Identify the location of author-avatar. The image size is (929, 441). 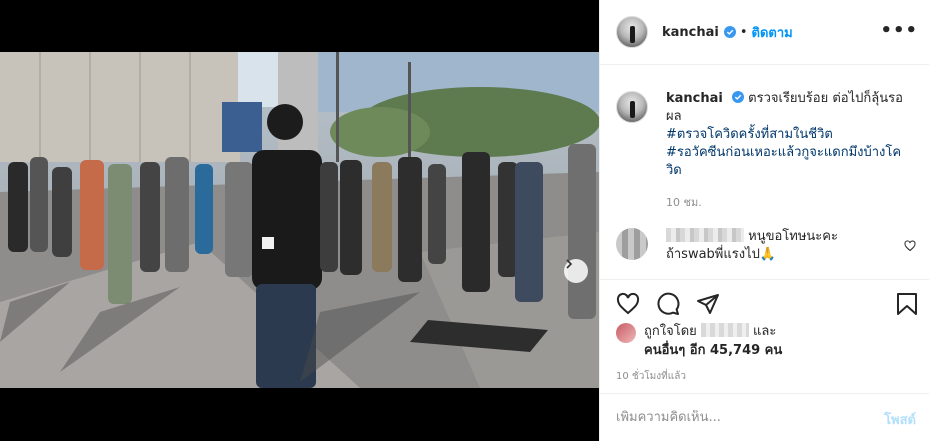
(632, 32).